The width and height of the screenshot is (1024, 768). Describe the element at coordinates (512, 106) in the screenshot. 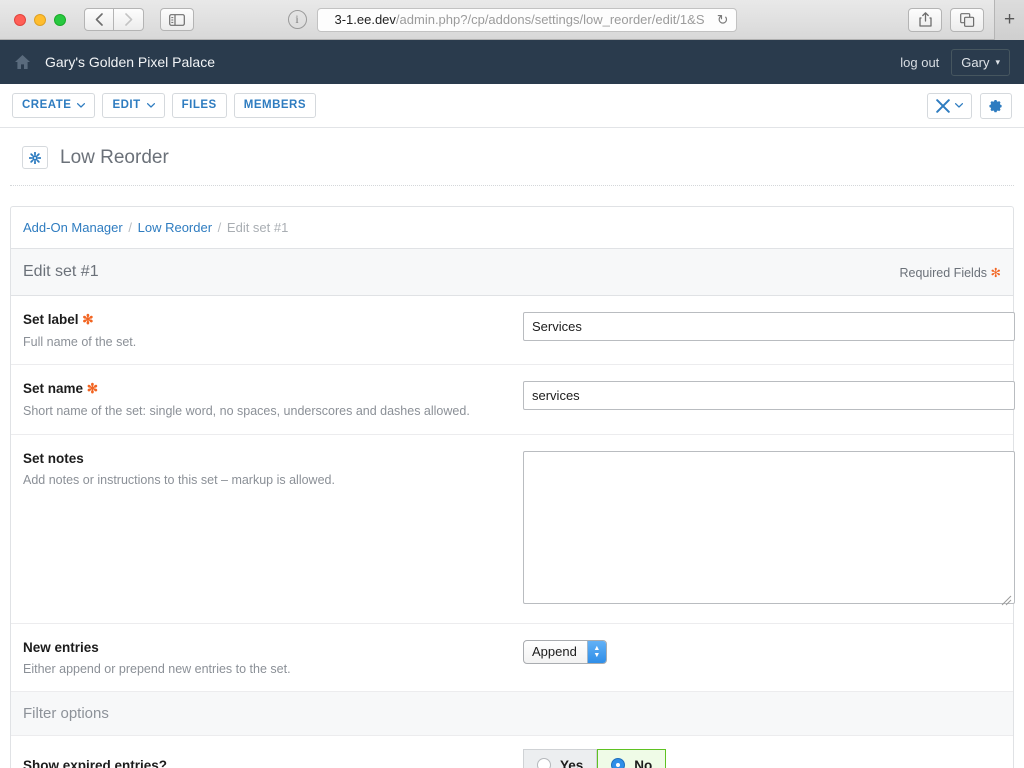

I see `main-toolbar: CREATE EDIT FILES MEMBERS` at that location.